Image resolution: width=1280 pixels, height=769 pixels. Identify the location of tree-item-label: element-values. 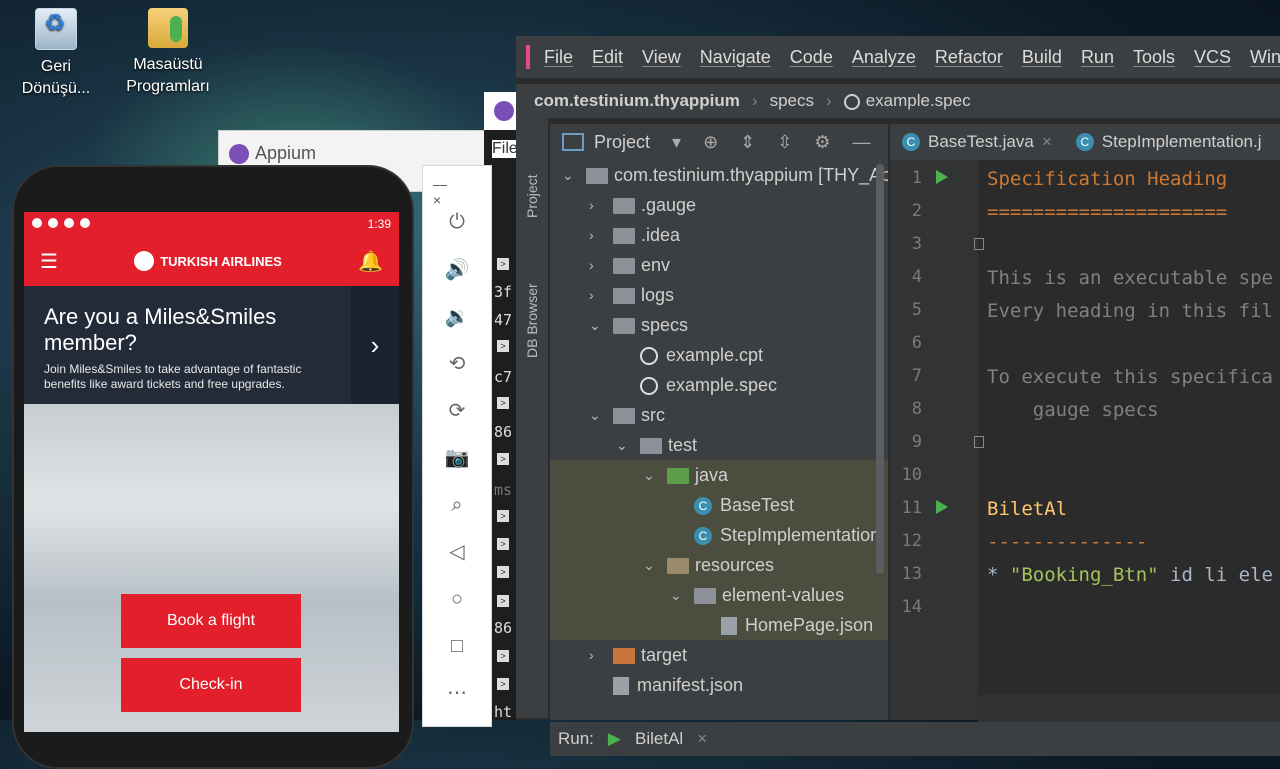
(783, 595).